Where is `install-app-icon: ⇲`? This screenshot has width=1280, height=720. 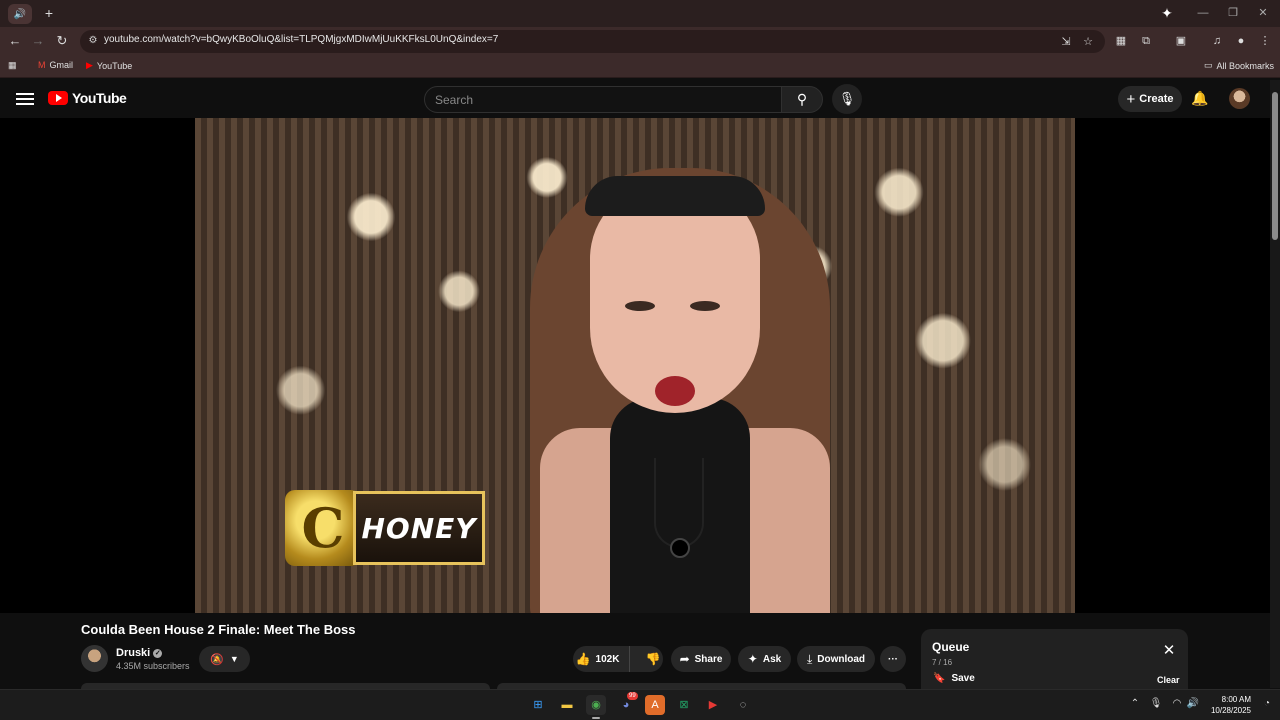
install-app-icon: ⇲ is located at coordinates (1066, 42).